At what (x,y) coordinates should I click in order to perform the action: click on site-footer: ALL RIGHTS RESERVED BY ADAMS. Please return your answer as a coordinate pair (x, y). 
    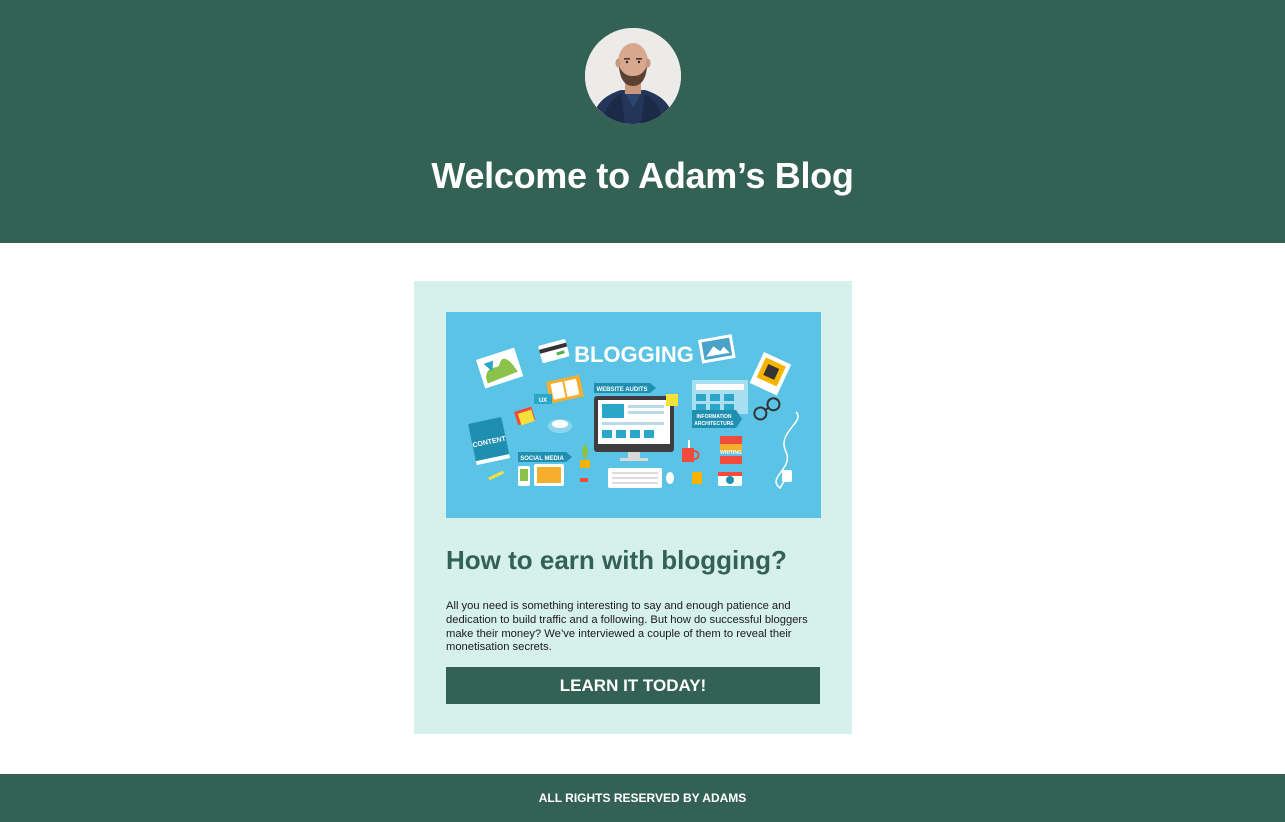
    Looking at the image, I should click on (642, 798).